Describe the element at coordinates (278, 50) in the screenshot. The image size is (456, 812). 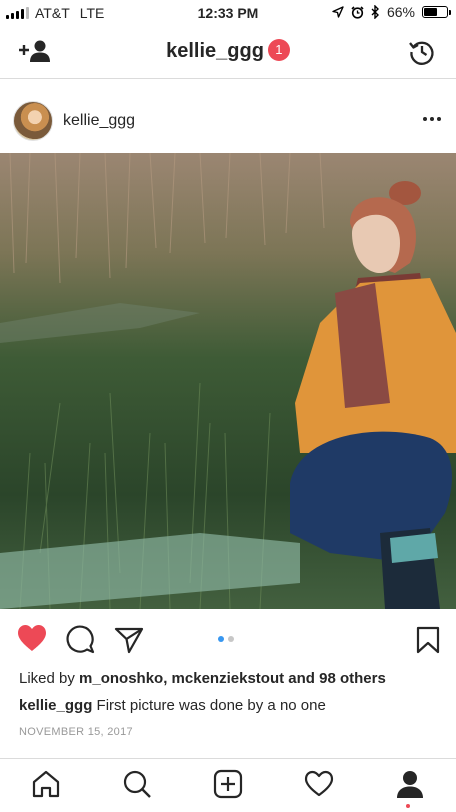
I see `notification-badge: 1` at that location.